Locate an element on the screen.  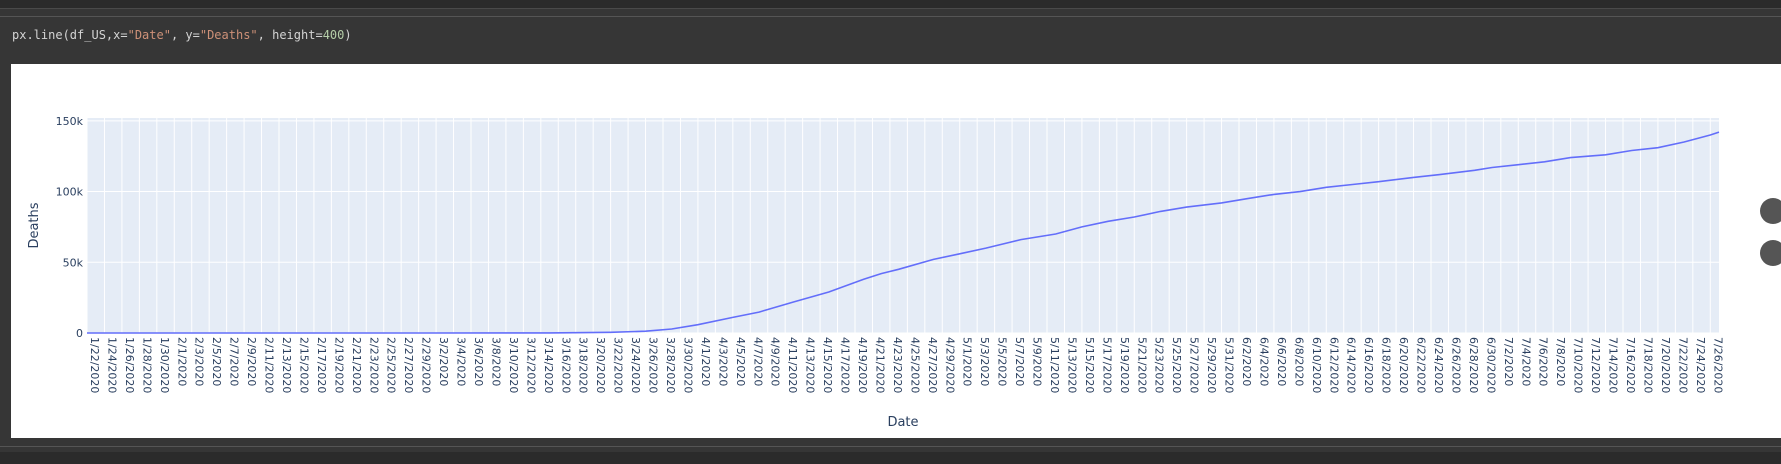
output-footer is located at coordinates (890, 458).